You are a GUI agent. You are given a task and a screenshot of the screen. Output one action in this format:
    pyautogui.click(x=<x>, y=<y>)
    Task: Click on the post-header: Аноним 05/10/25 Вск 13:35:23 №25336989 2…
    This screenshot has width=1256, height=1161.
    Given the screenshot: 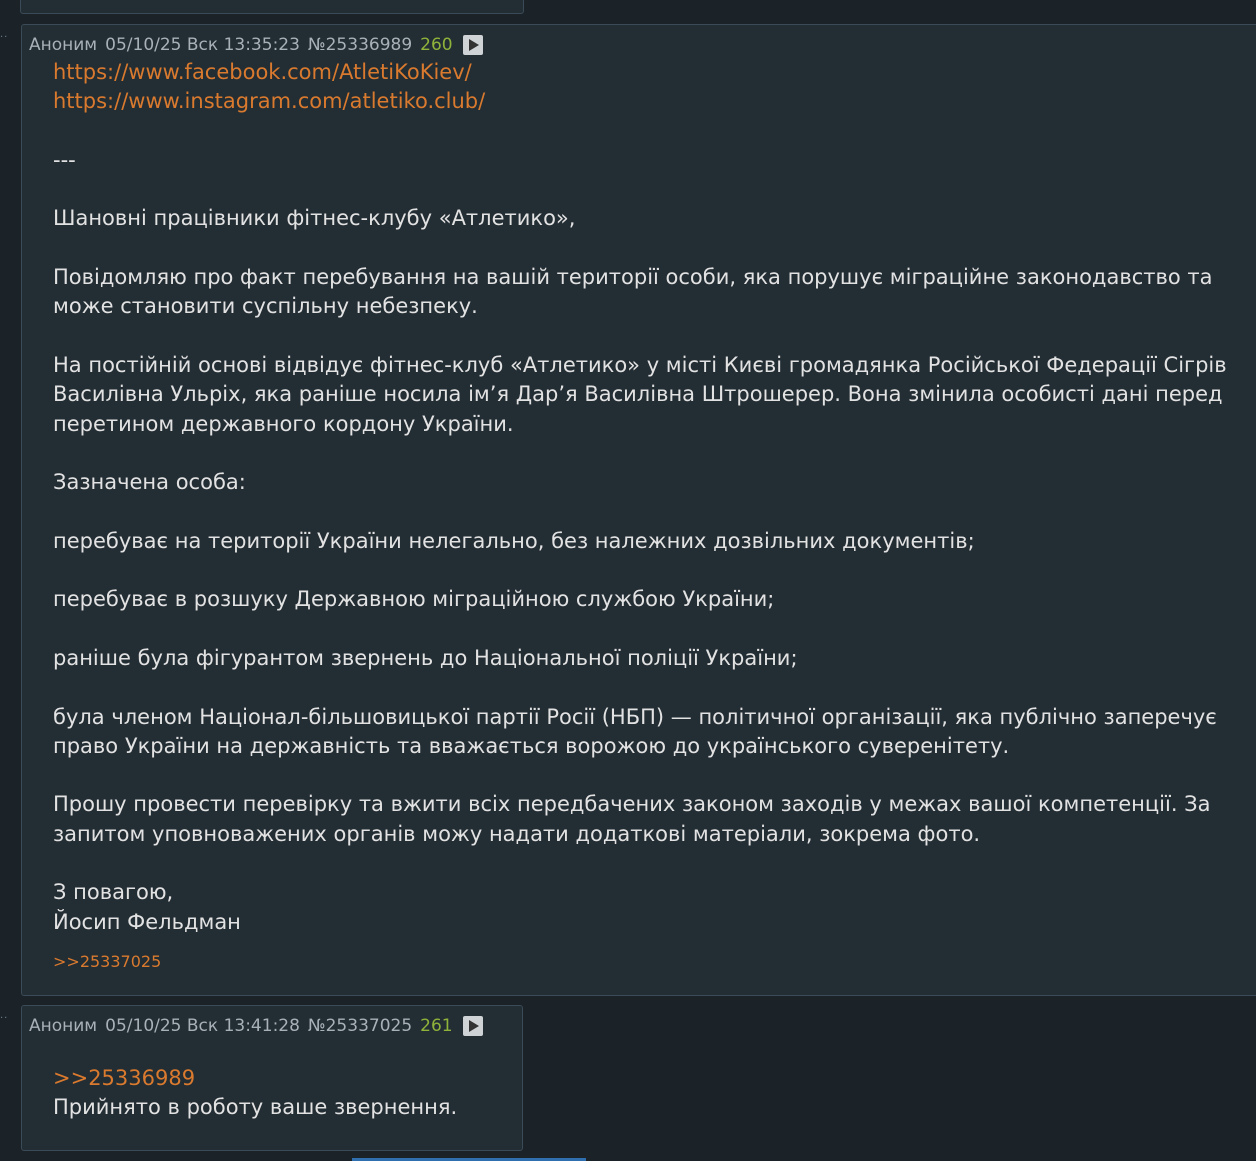 What is the action you would take?
    pyautogui.click(x=260, y=45)
    